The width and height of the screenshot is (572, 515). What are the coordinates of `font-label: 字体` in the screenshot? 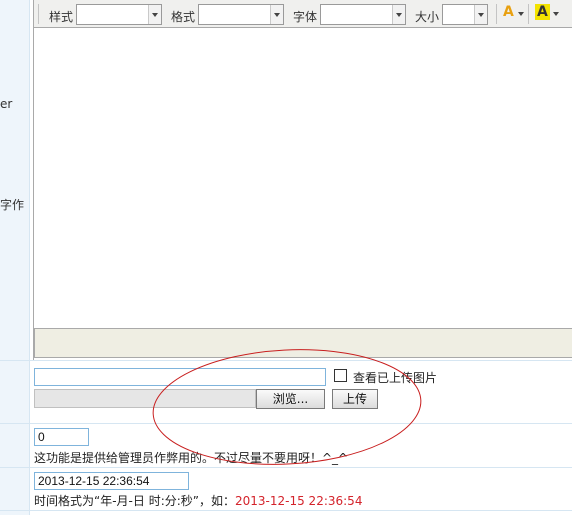 It's located at (305, 17).